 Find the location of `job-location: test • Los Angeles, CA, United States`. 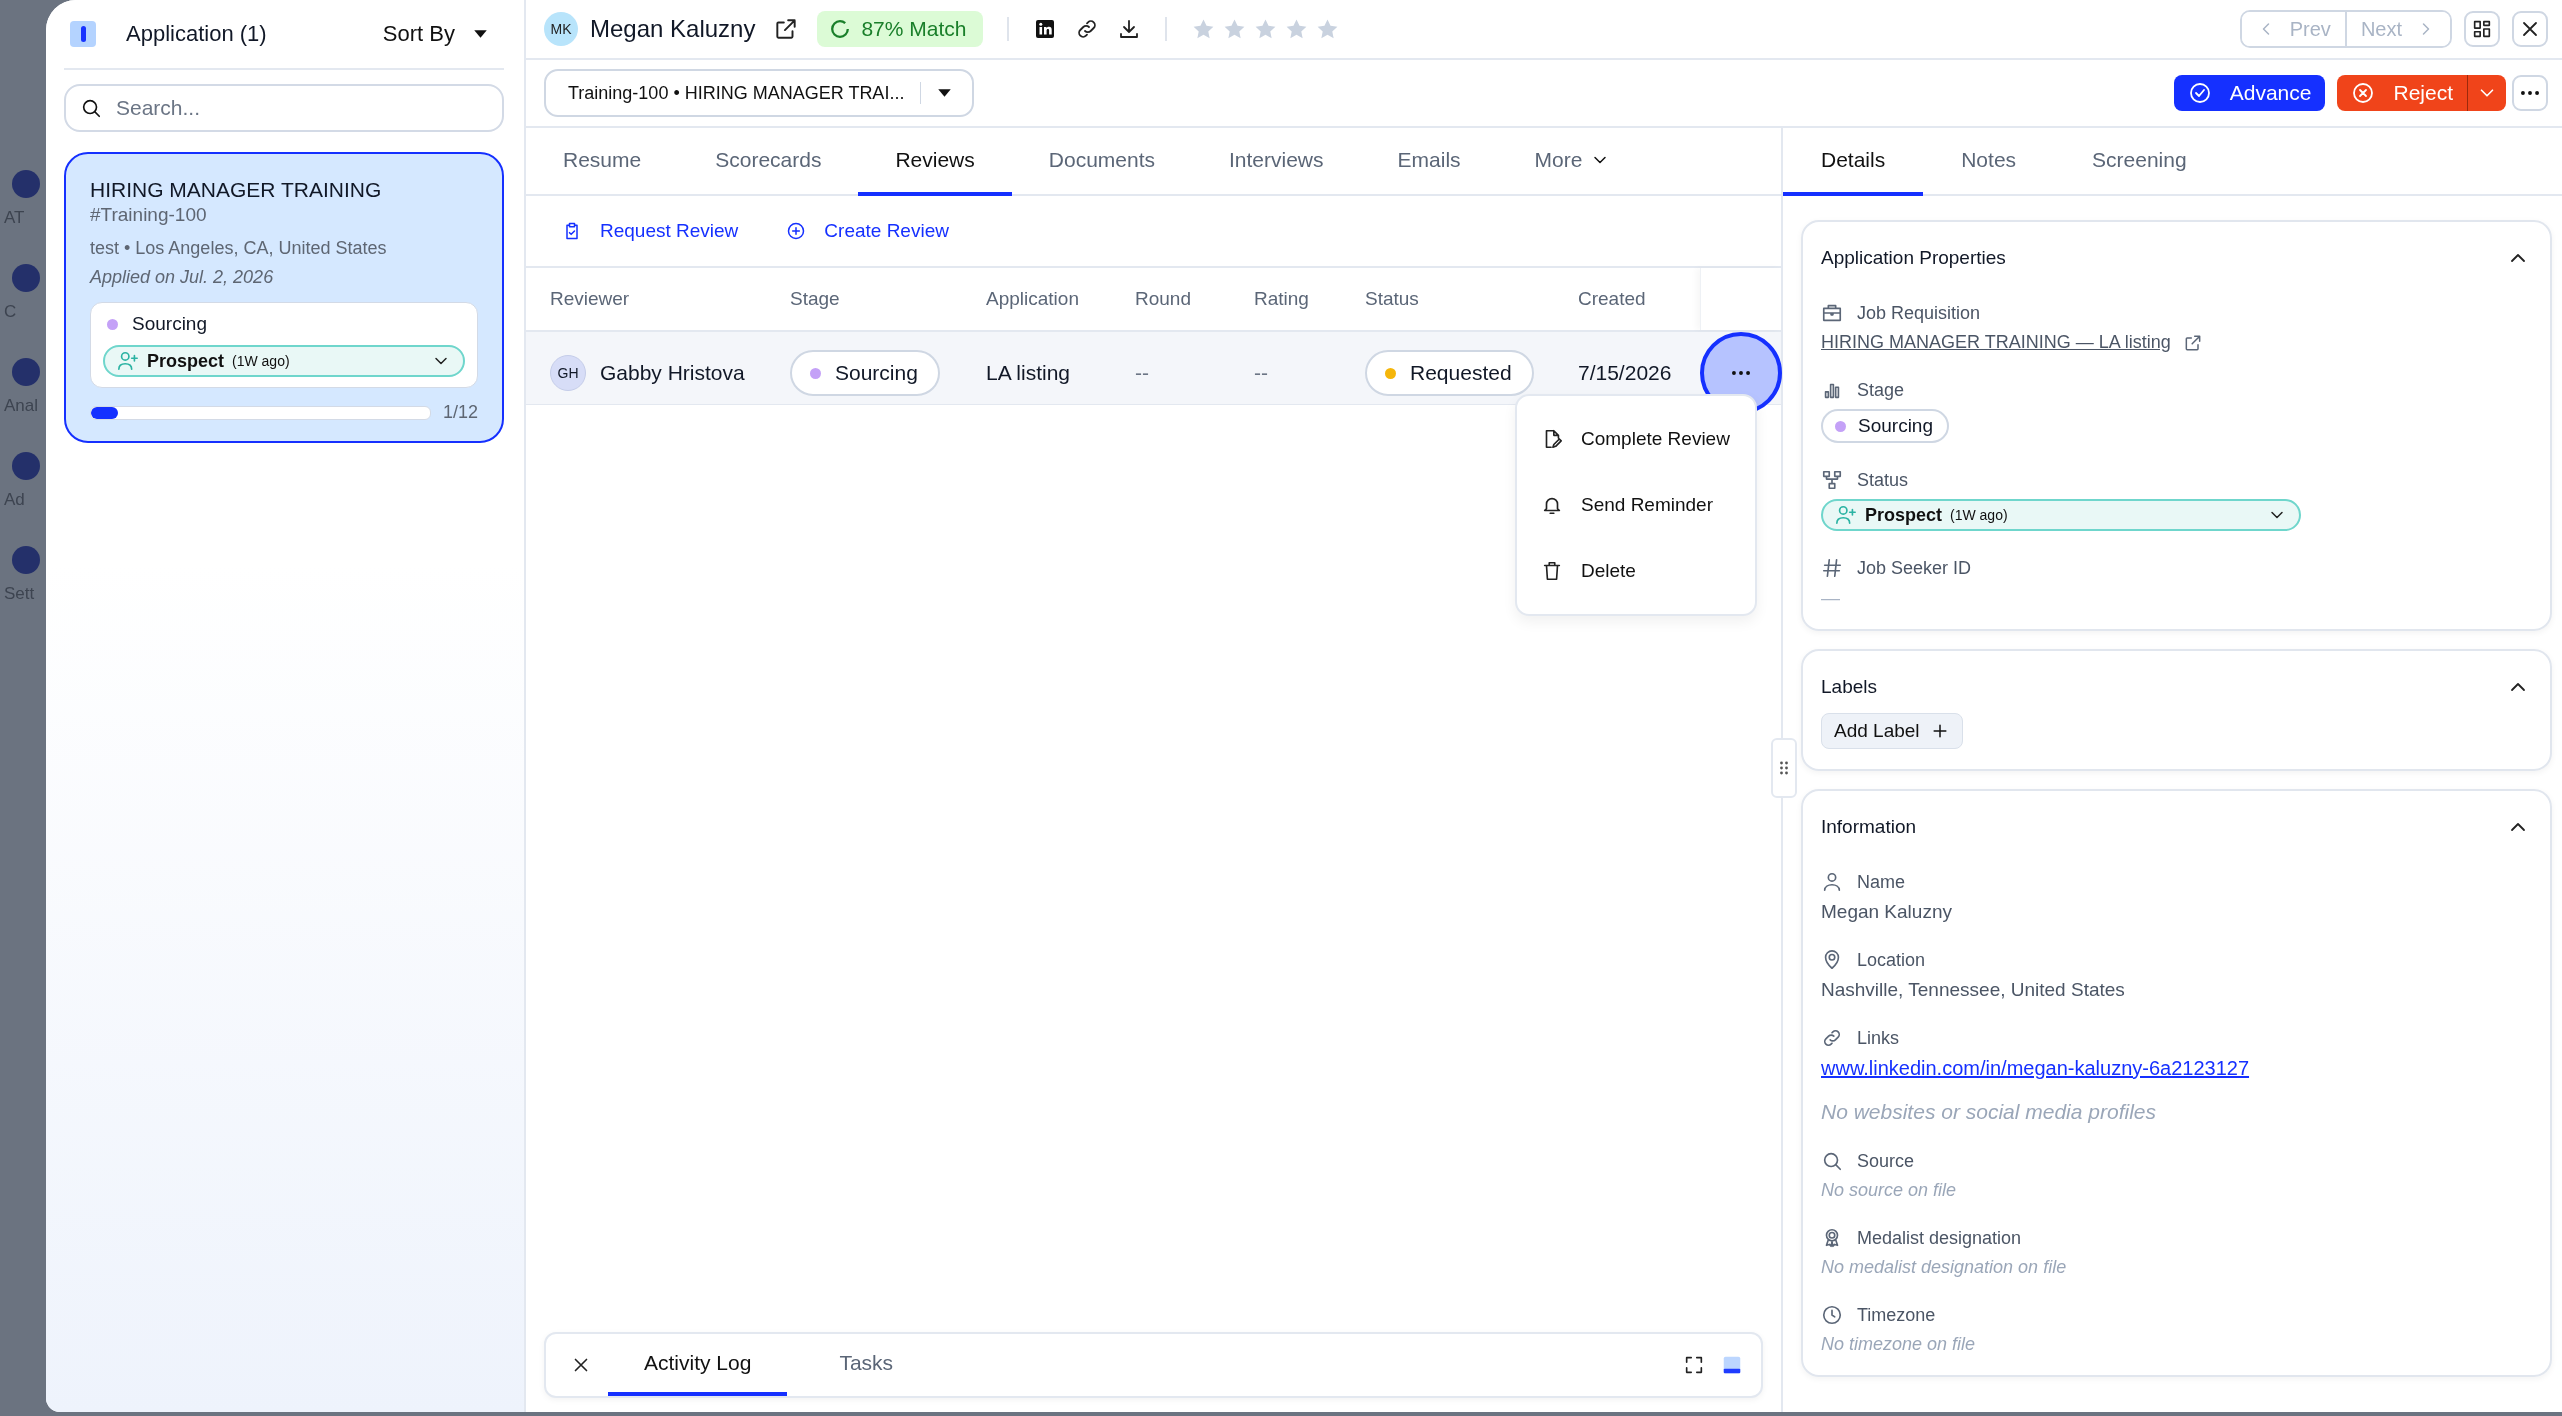

job-location: test • Los Angeles, CA, United States is located at coordinates (239, 248).